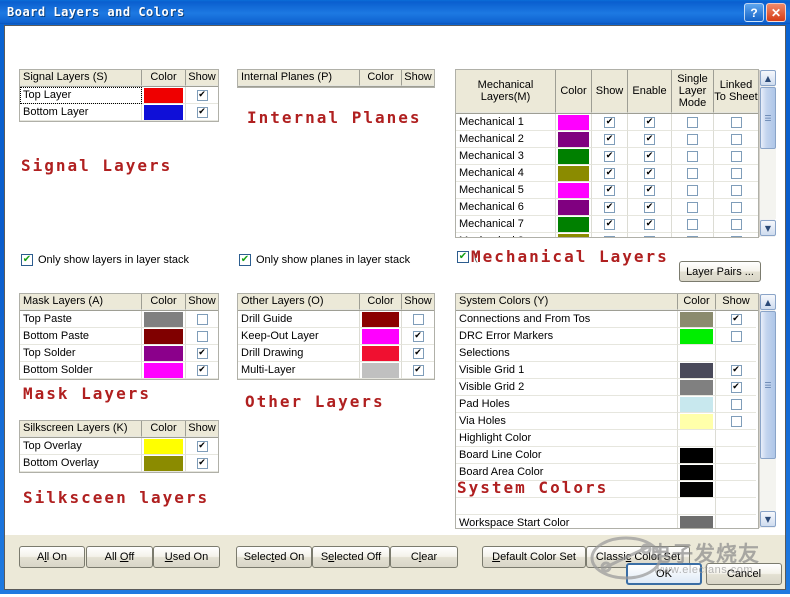 The width and height of the screenshot is (790, 597). Describe the element at coordinates (754, 12) in the screenshot. I see `help-icon: ?` at that location.